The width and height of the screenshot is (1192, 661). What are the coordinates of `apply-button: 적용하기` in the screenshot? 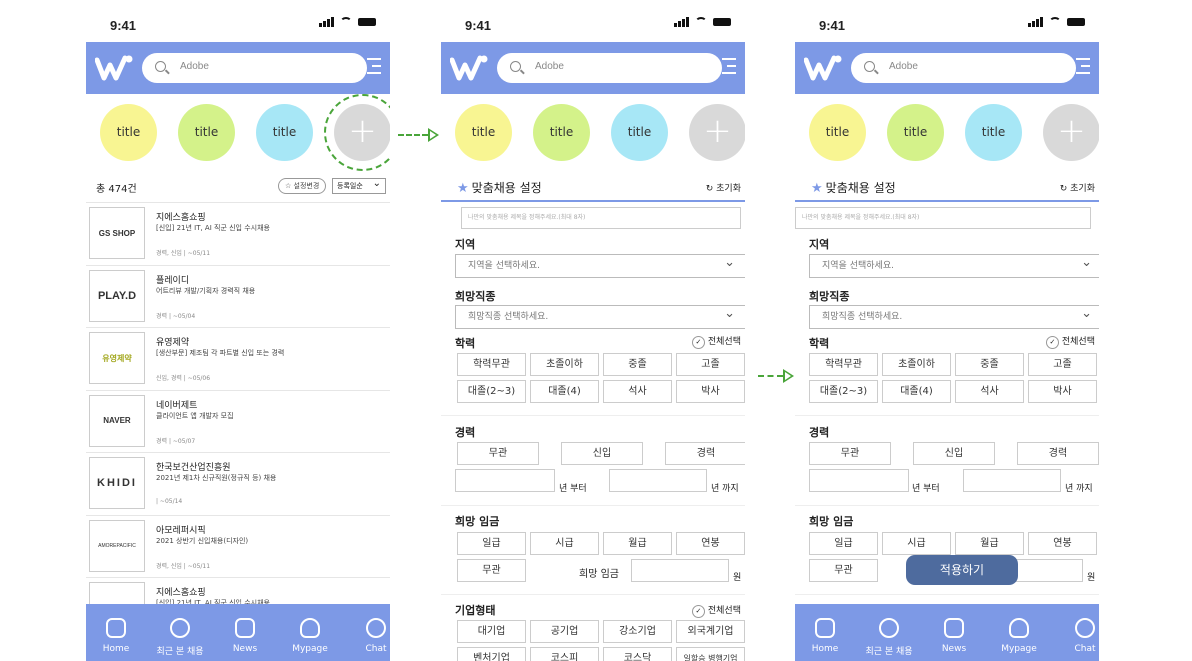 It's located at (962, 570).